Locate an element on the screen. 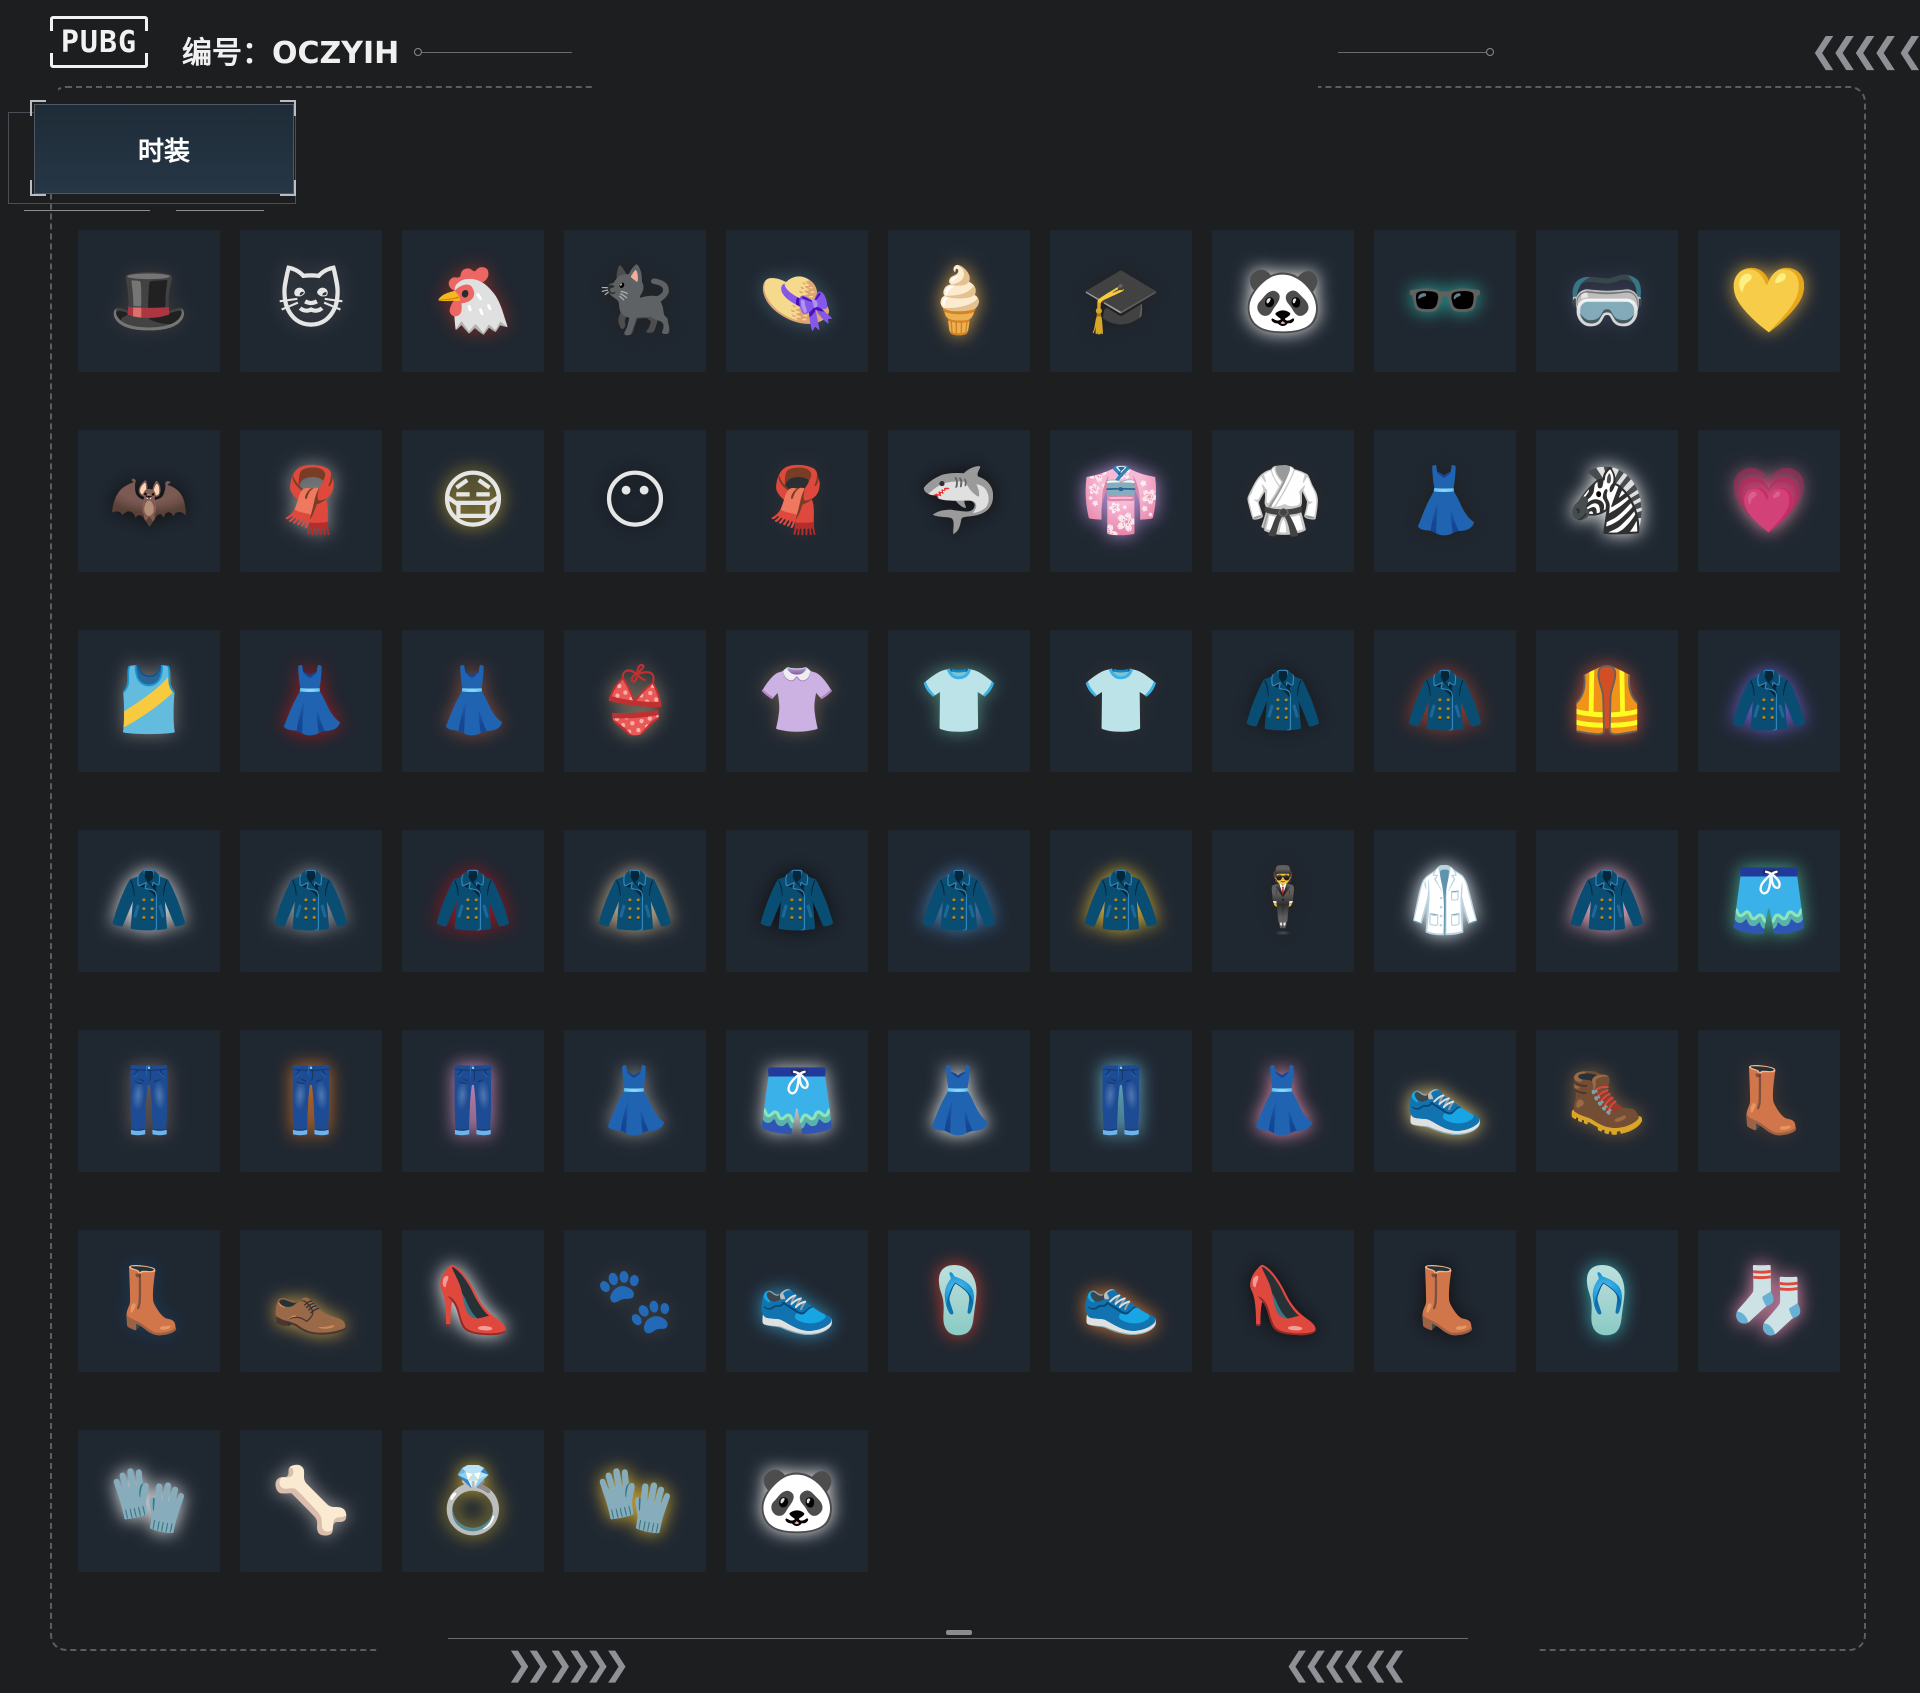 This screenshot has height=1693, width=1920. item-slot-black-stocking-boots: 👢 is located at coordinates (1445, 1301).